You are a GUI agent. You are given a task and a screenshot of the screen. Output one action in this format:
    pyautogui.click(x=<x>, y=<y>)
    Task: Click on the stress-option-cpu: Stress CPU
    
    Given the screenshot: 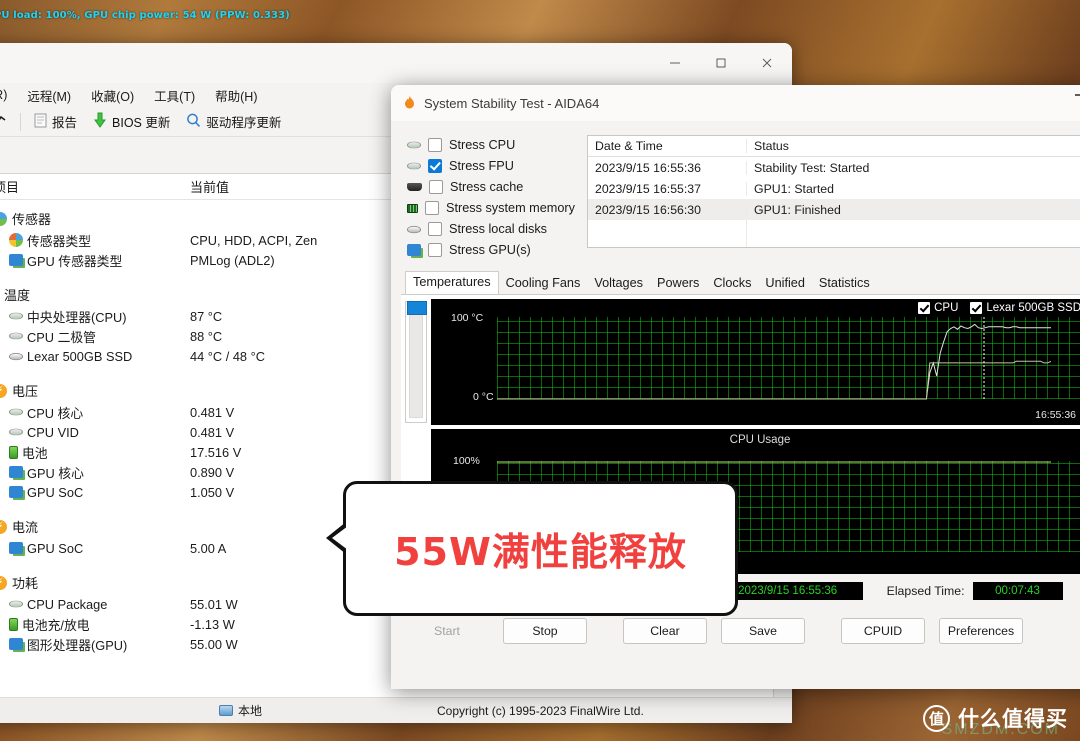 What is the action you would take?
    pyautogui.click(x=491, y=145)
    